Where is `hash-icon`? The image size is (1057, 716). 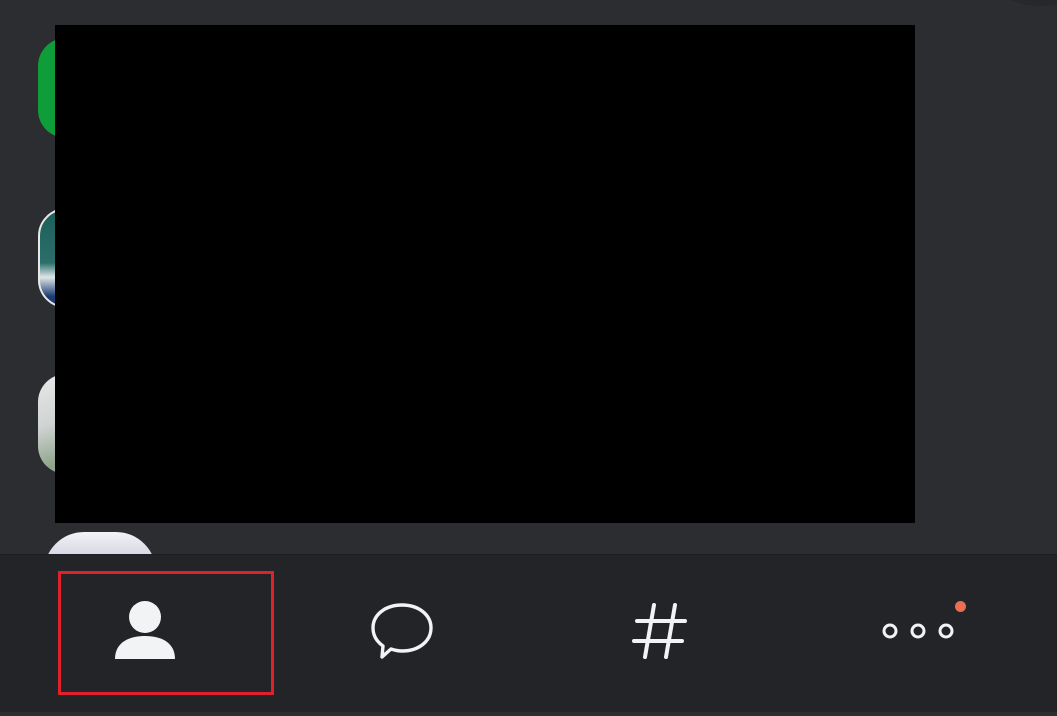 hash-icon is located at coordinates (659, 631).